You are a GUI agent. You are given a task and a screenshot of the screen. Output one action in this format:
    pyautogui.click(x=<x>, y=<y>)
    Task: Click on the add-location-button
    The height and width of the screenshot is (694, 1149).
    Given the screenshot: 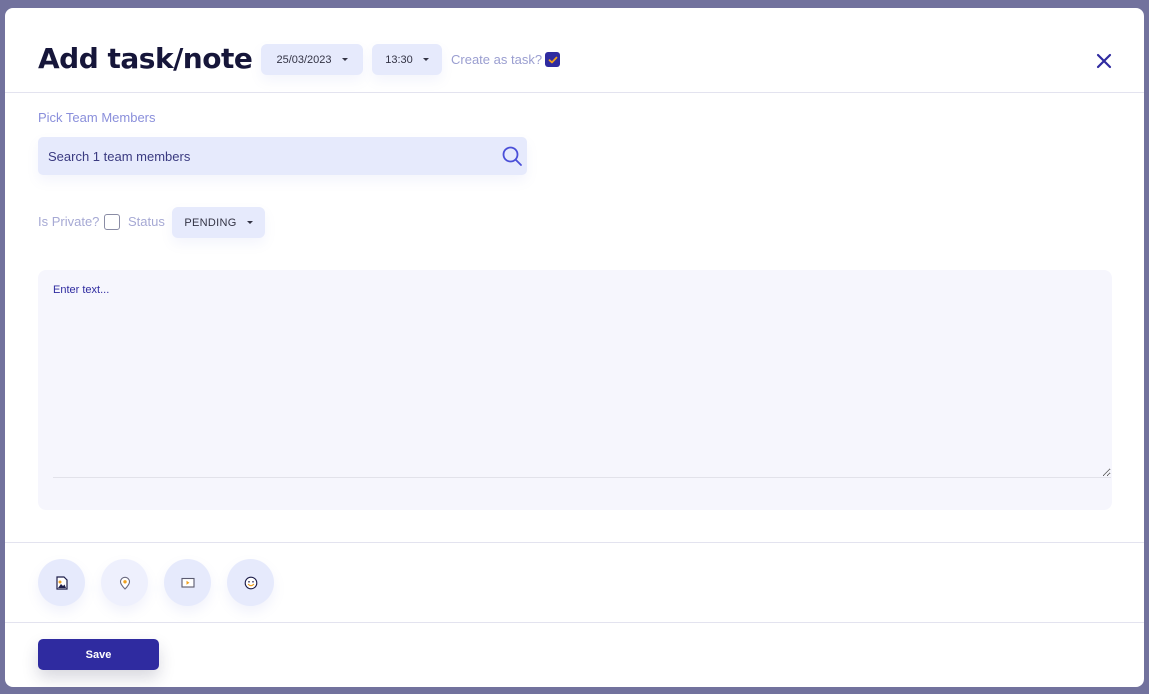 What is the action you would take?
    pyautogui.click(x=124, y=582)
    